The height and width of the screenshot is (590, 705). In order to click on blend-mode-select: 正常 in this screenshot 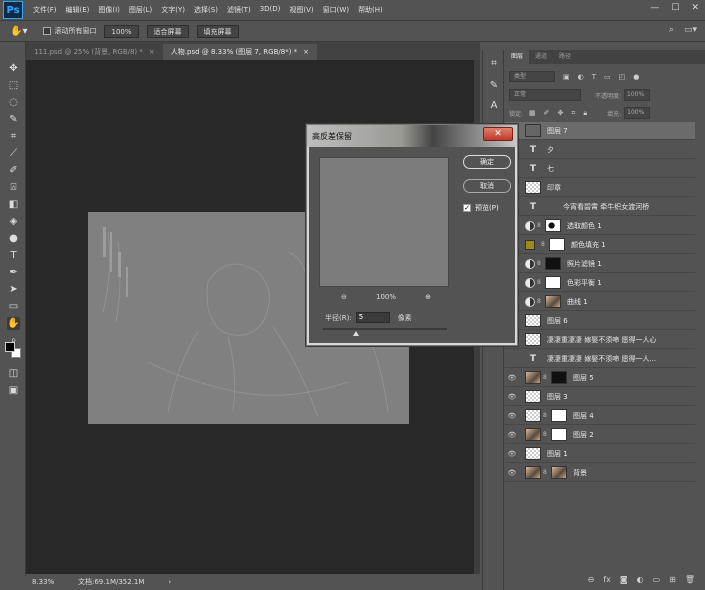, I will do `click(545, 95)`.